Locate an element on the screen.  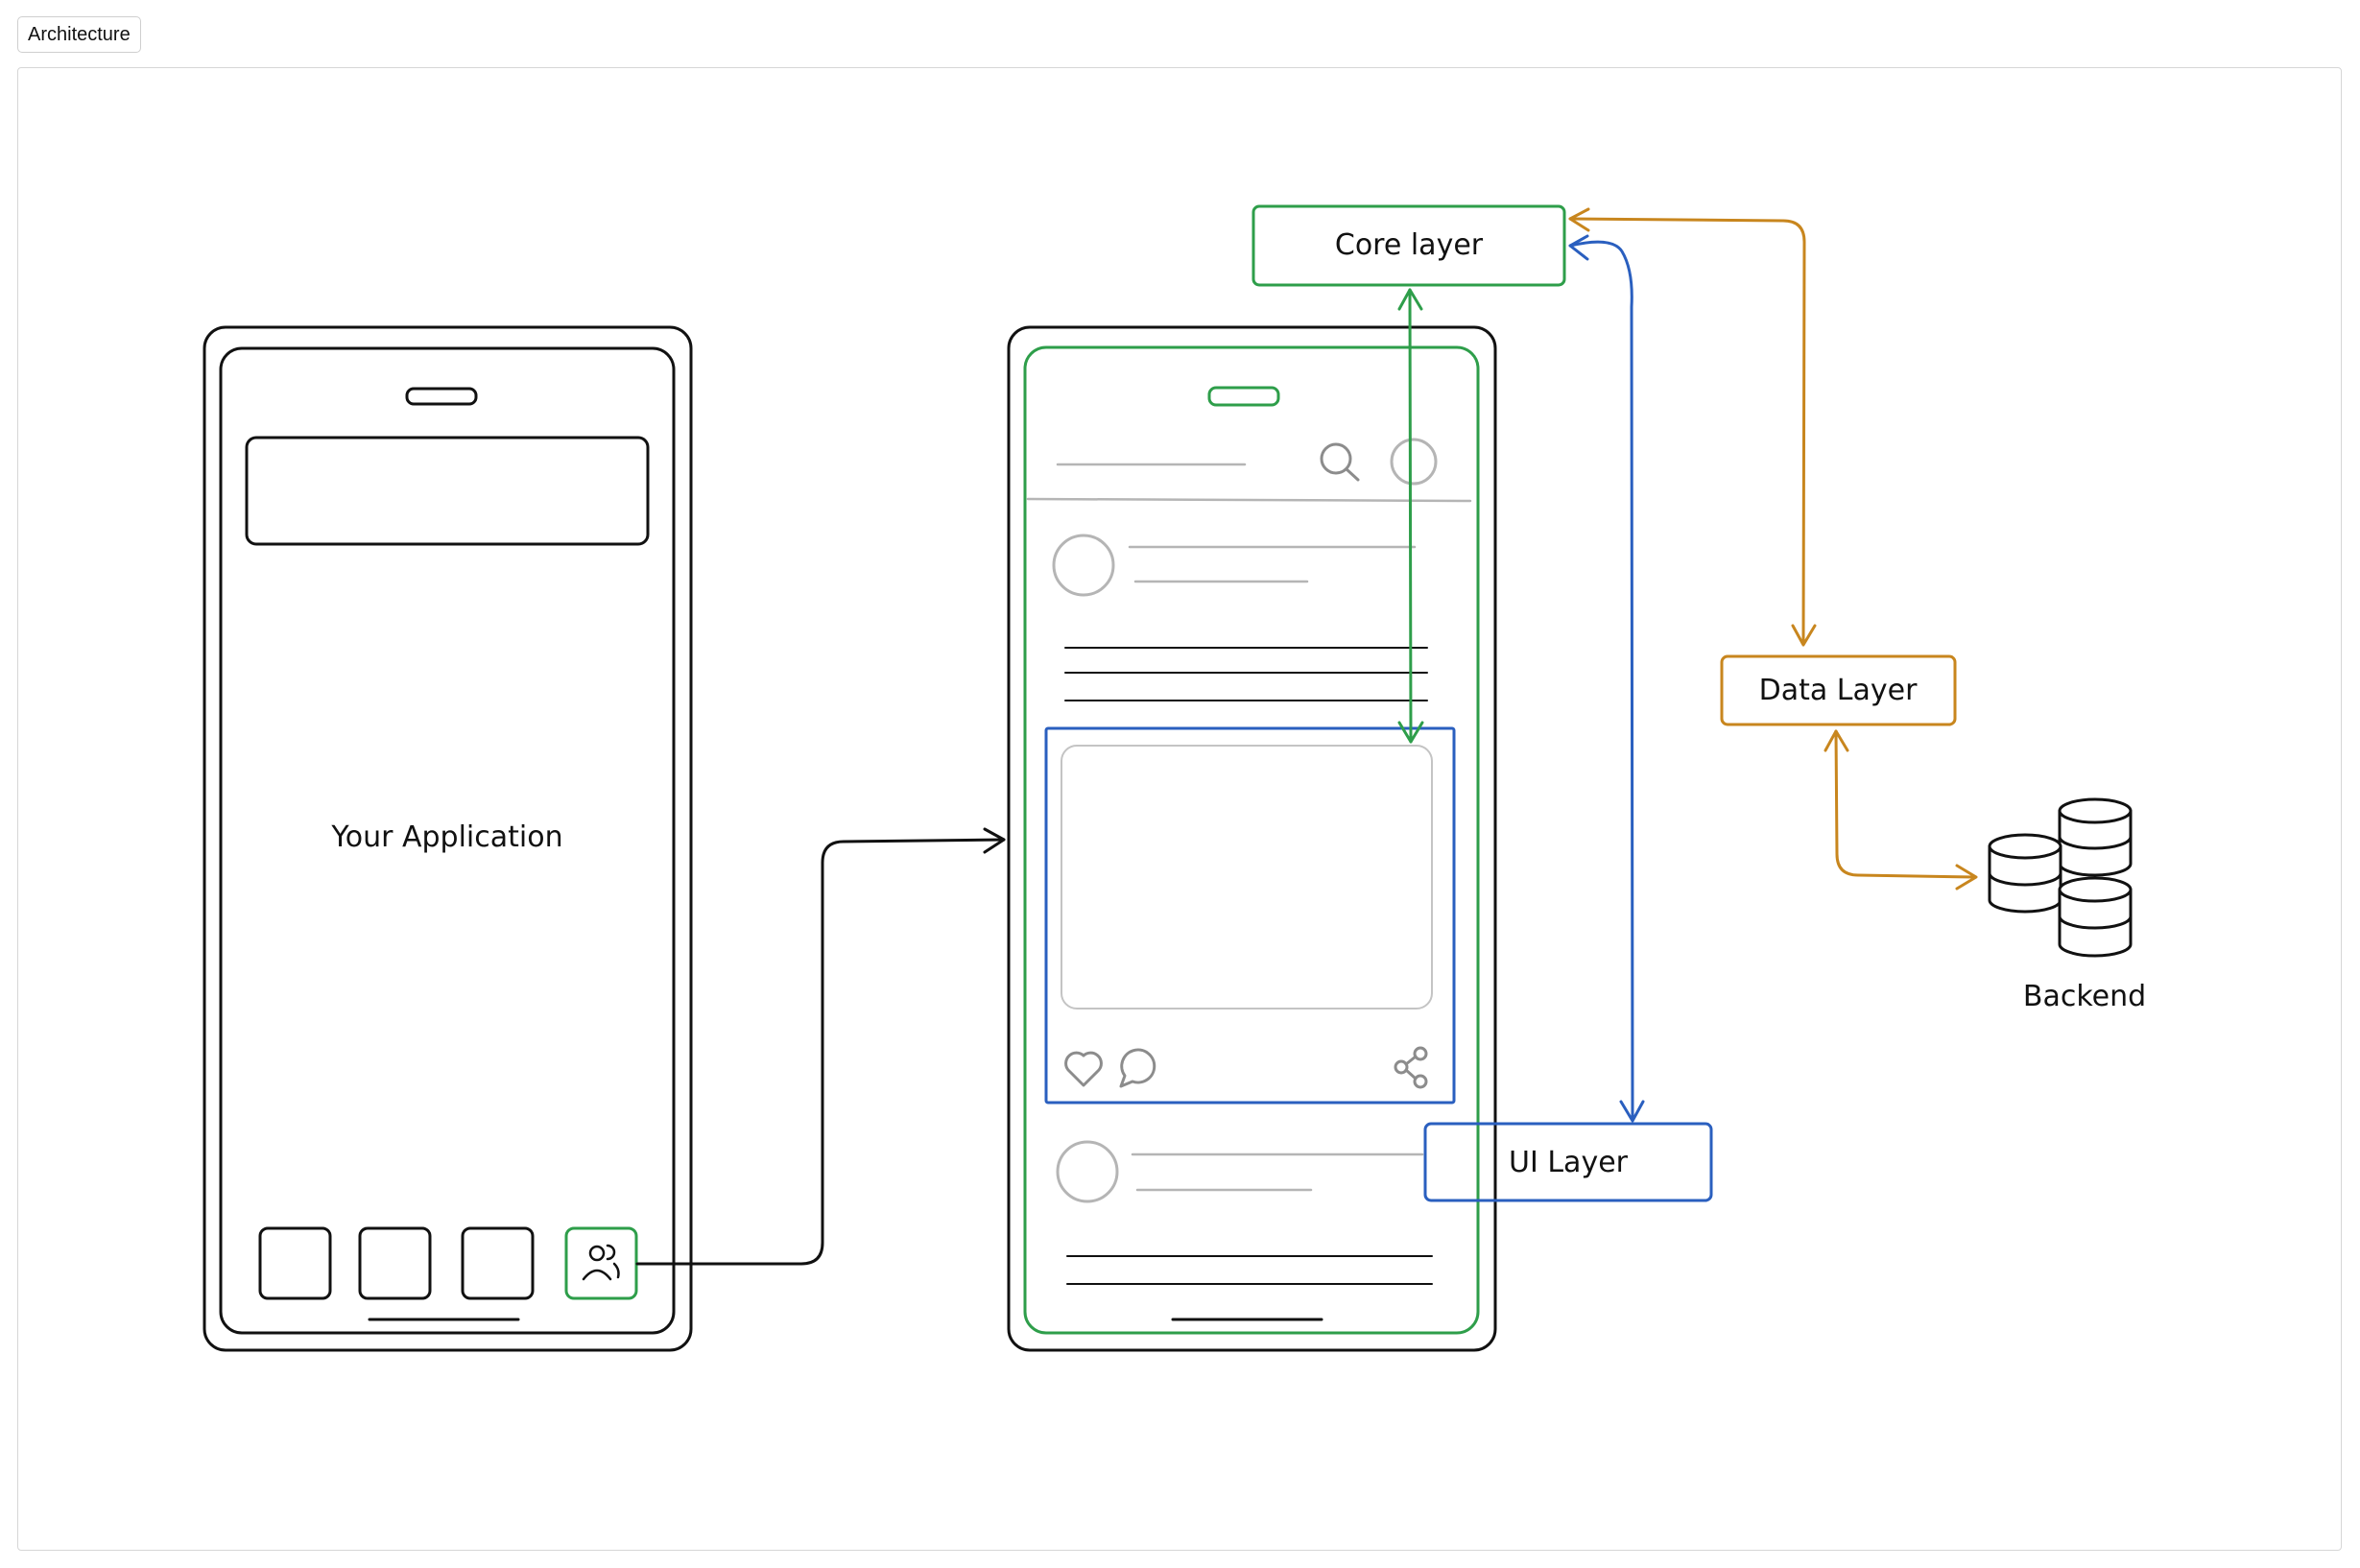
users-icon is located at coordinates (601, 1262).